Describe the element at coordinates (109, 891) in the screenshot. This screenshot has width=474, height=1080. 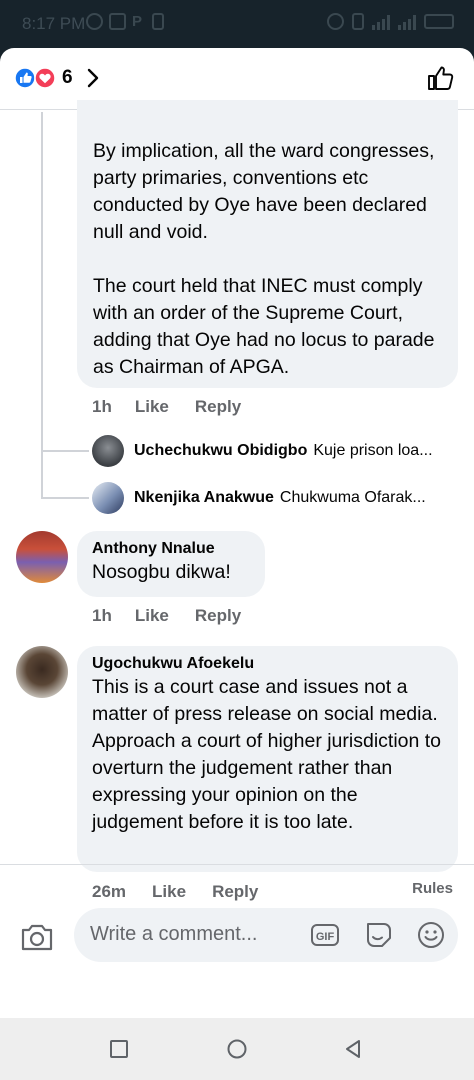
I see `comment-time: 26m` at that location.